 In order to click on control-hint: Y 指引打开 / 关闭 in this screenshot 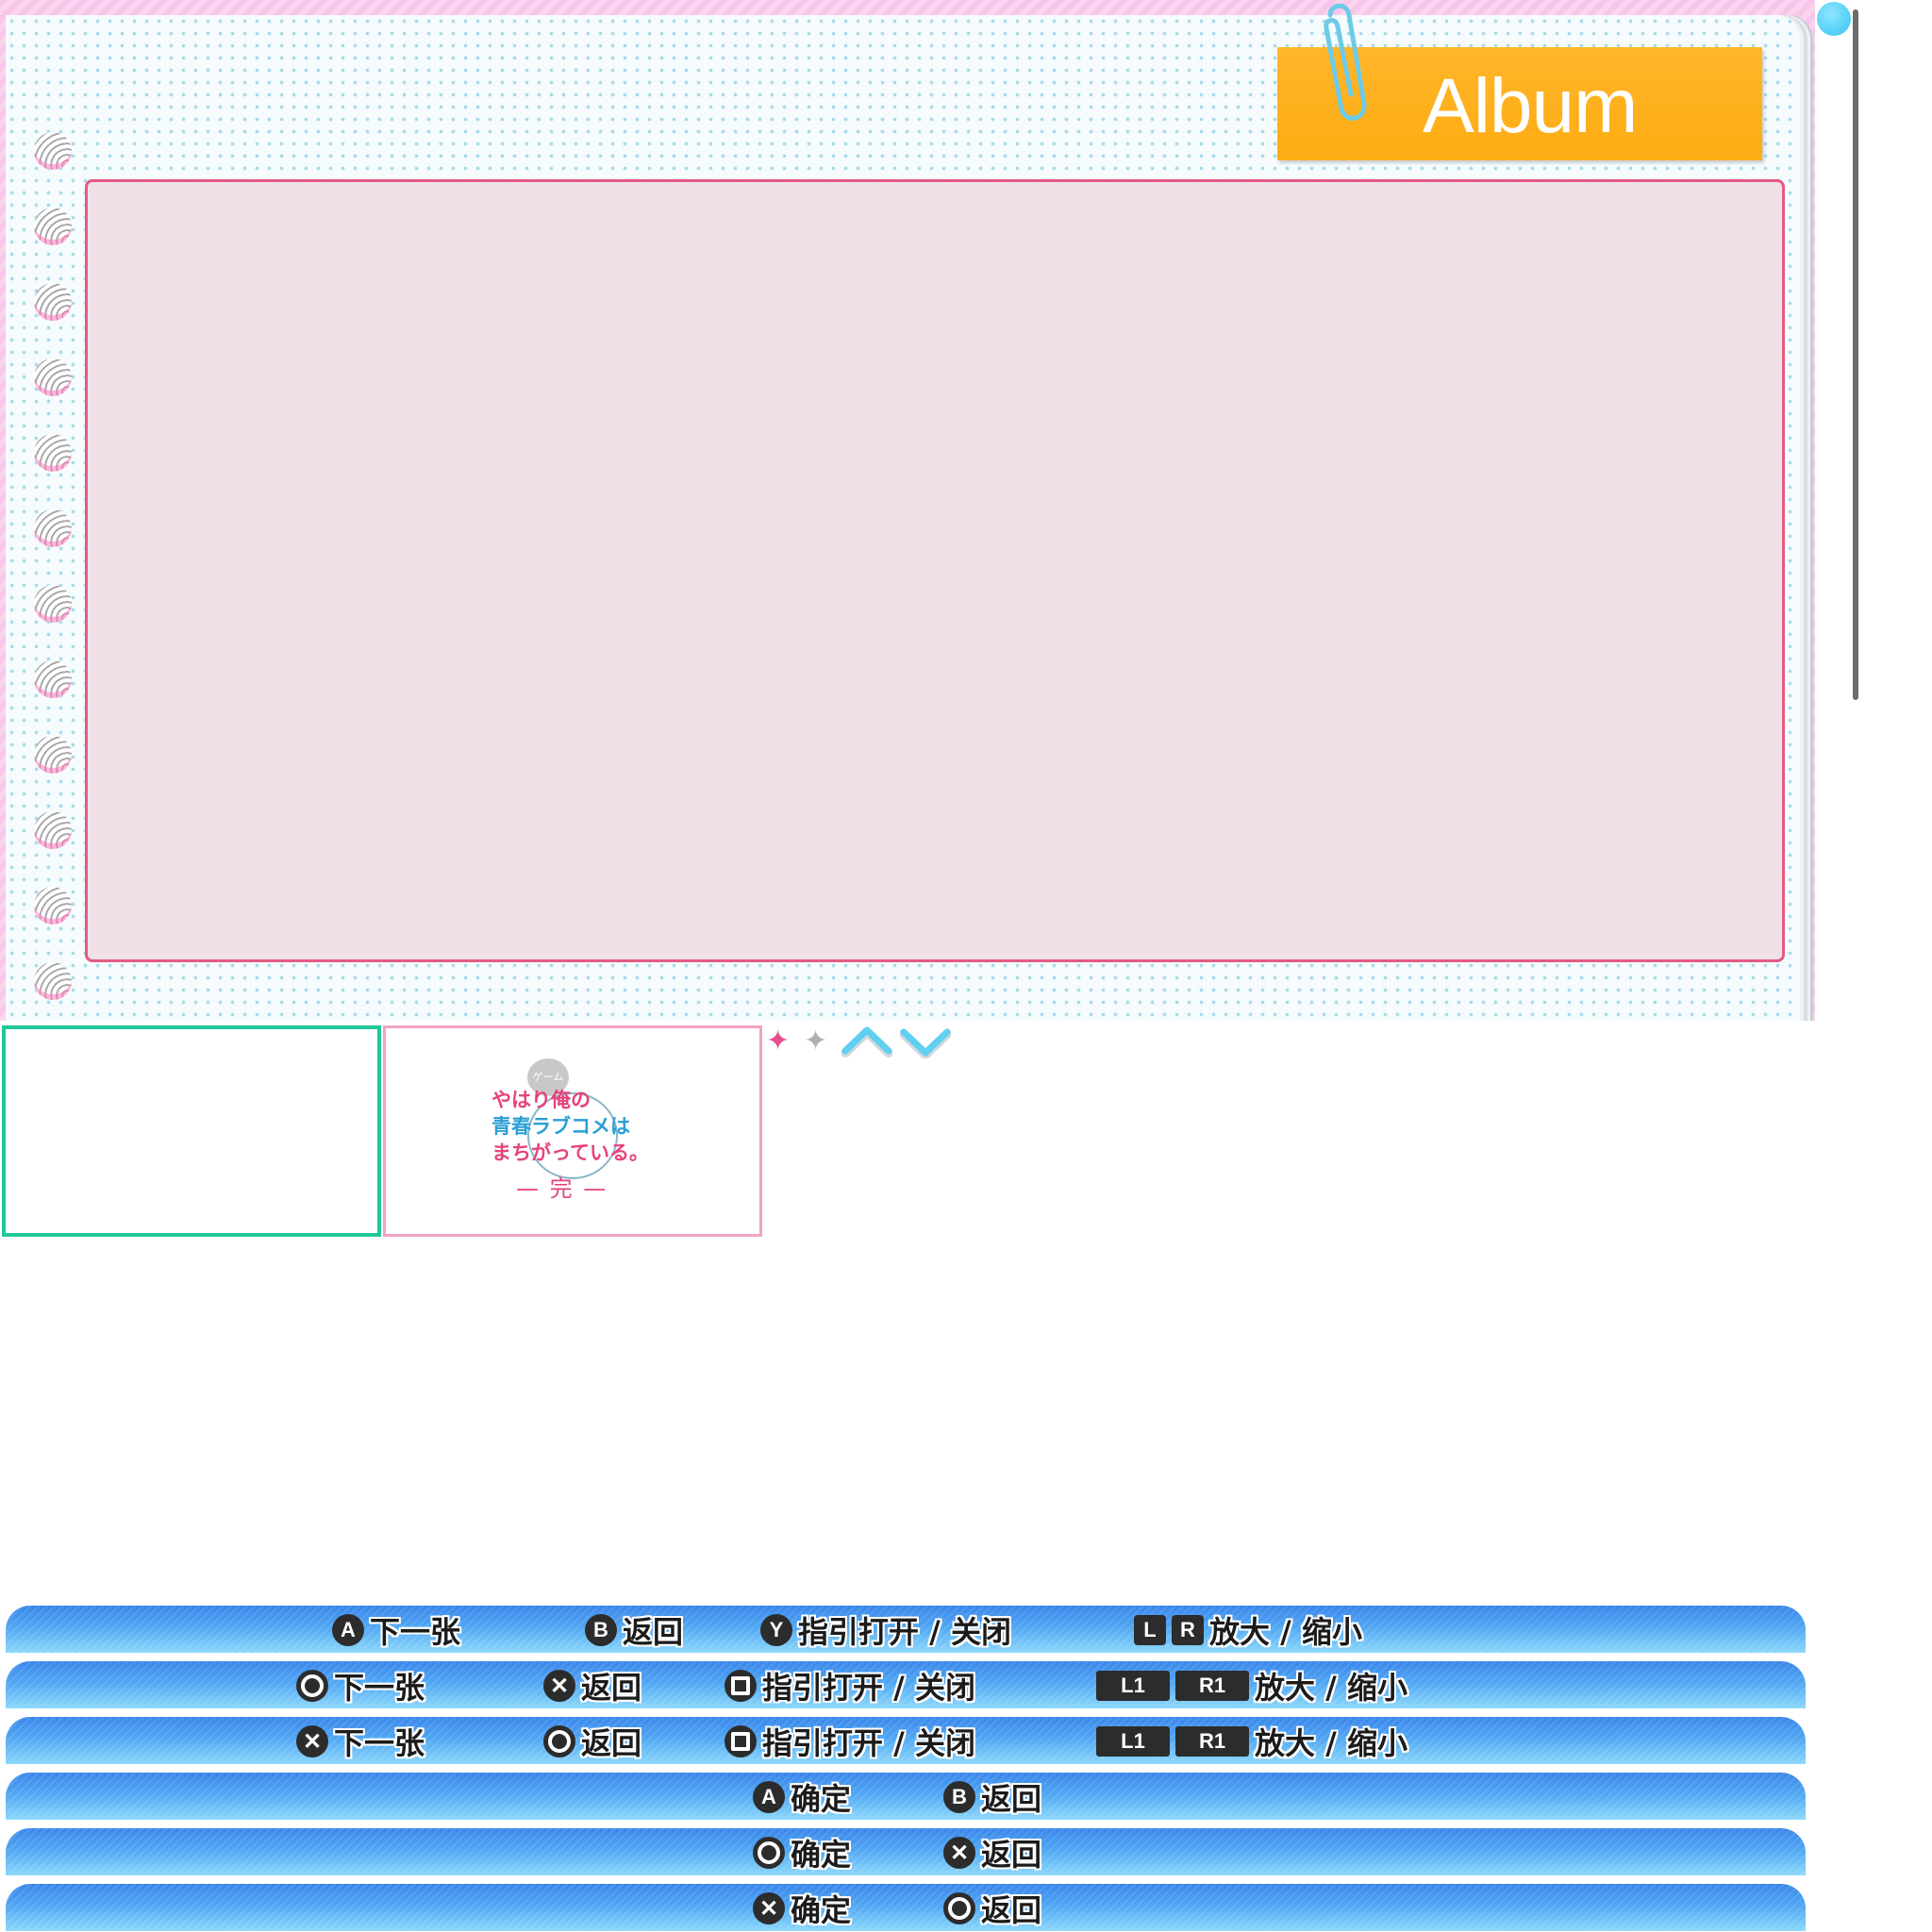, I will do `click(886, 1631)`.